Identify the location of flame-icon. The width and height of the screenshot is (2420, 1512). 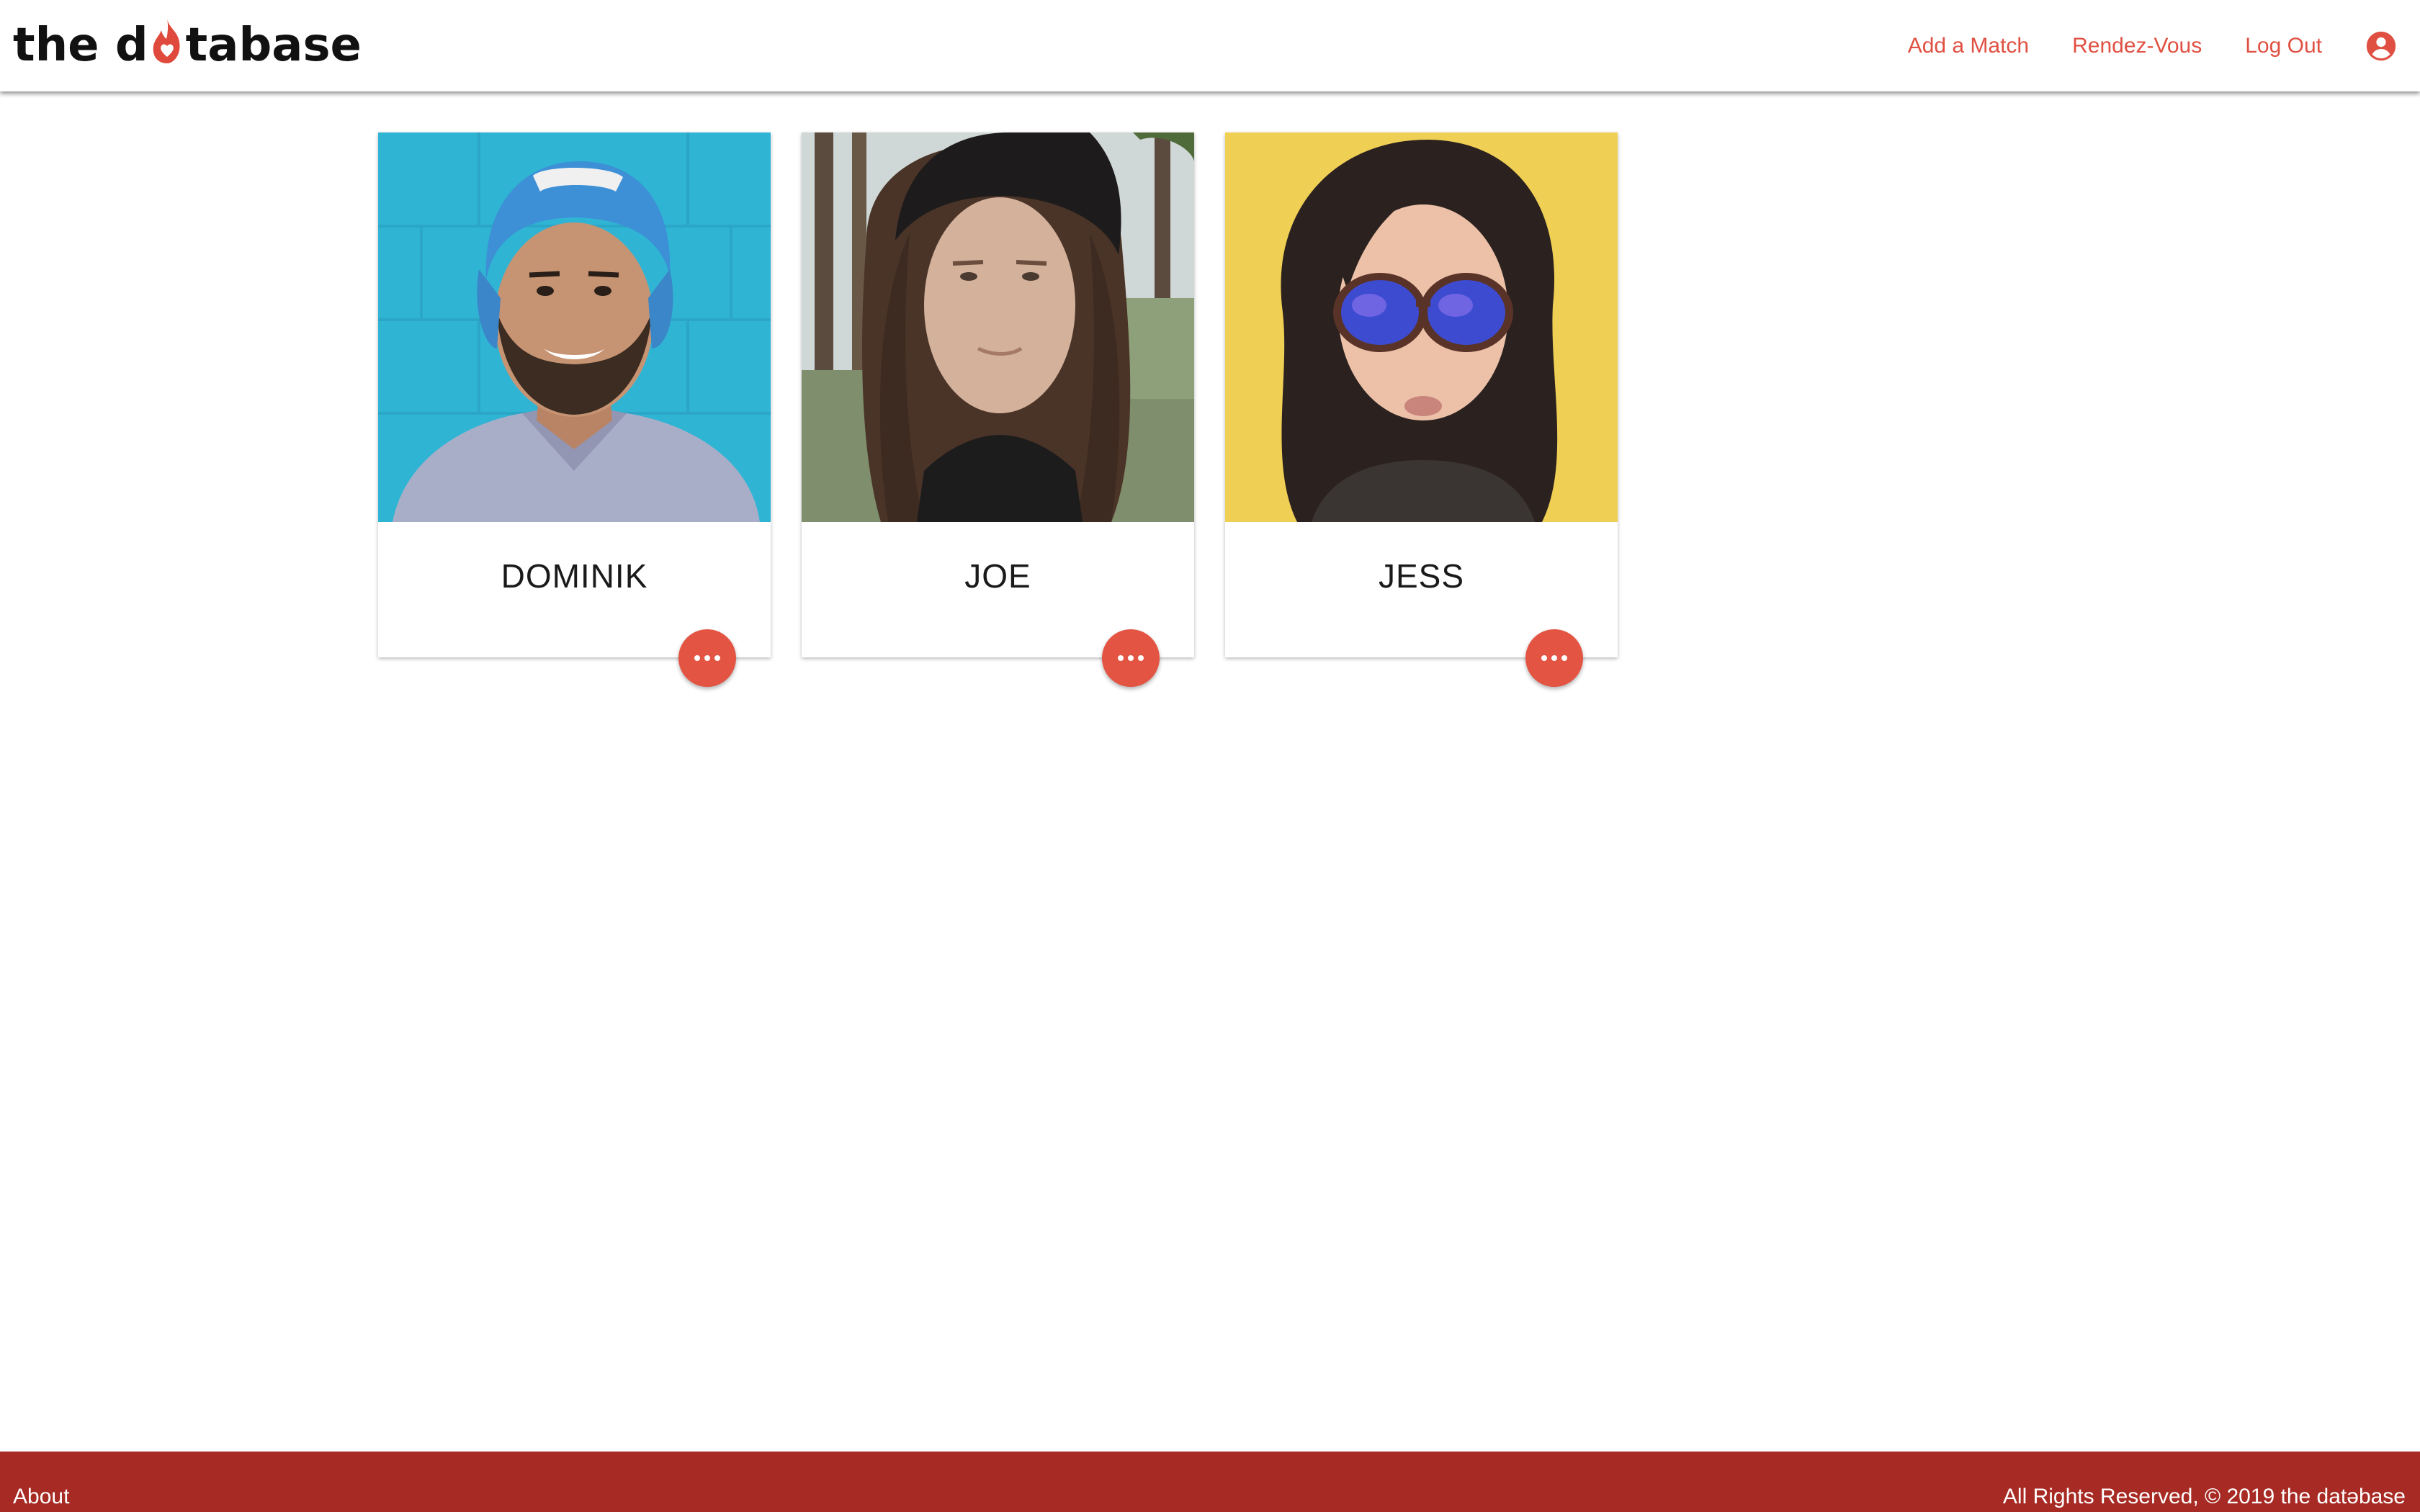
(167, 41).